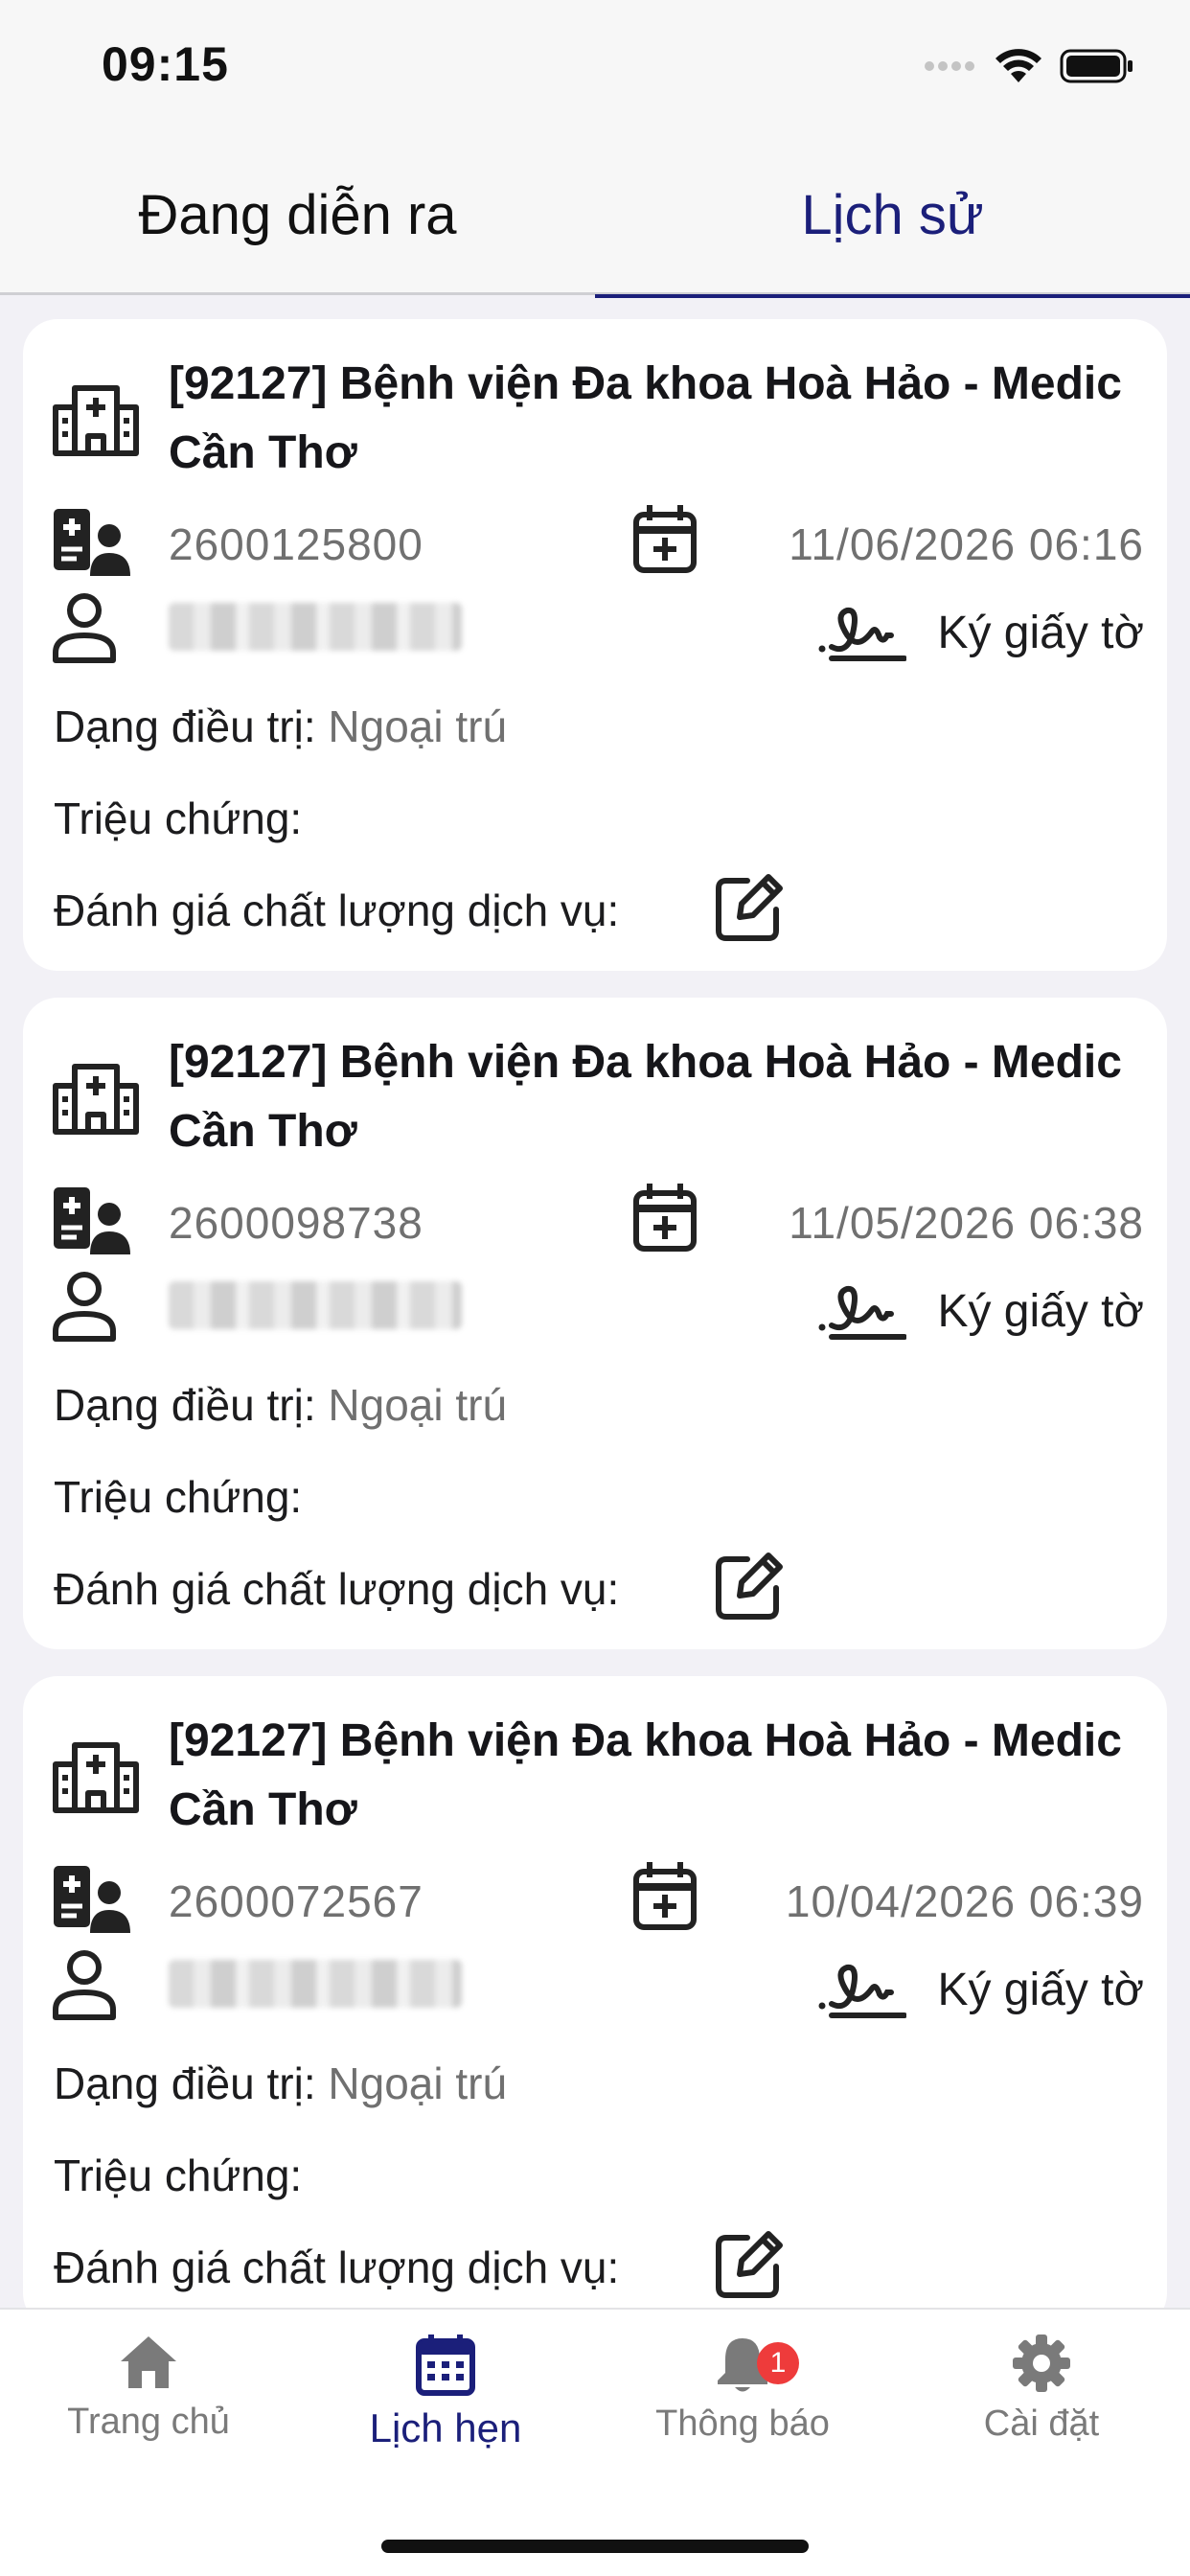 The width and height of the screenshot is (1190, 2576). Describe the element at coordinates (778, 2363) in the screenshot. I see `notification-badge: 1` at that location.